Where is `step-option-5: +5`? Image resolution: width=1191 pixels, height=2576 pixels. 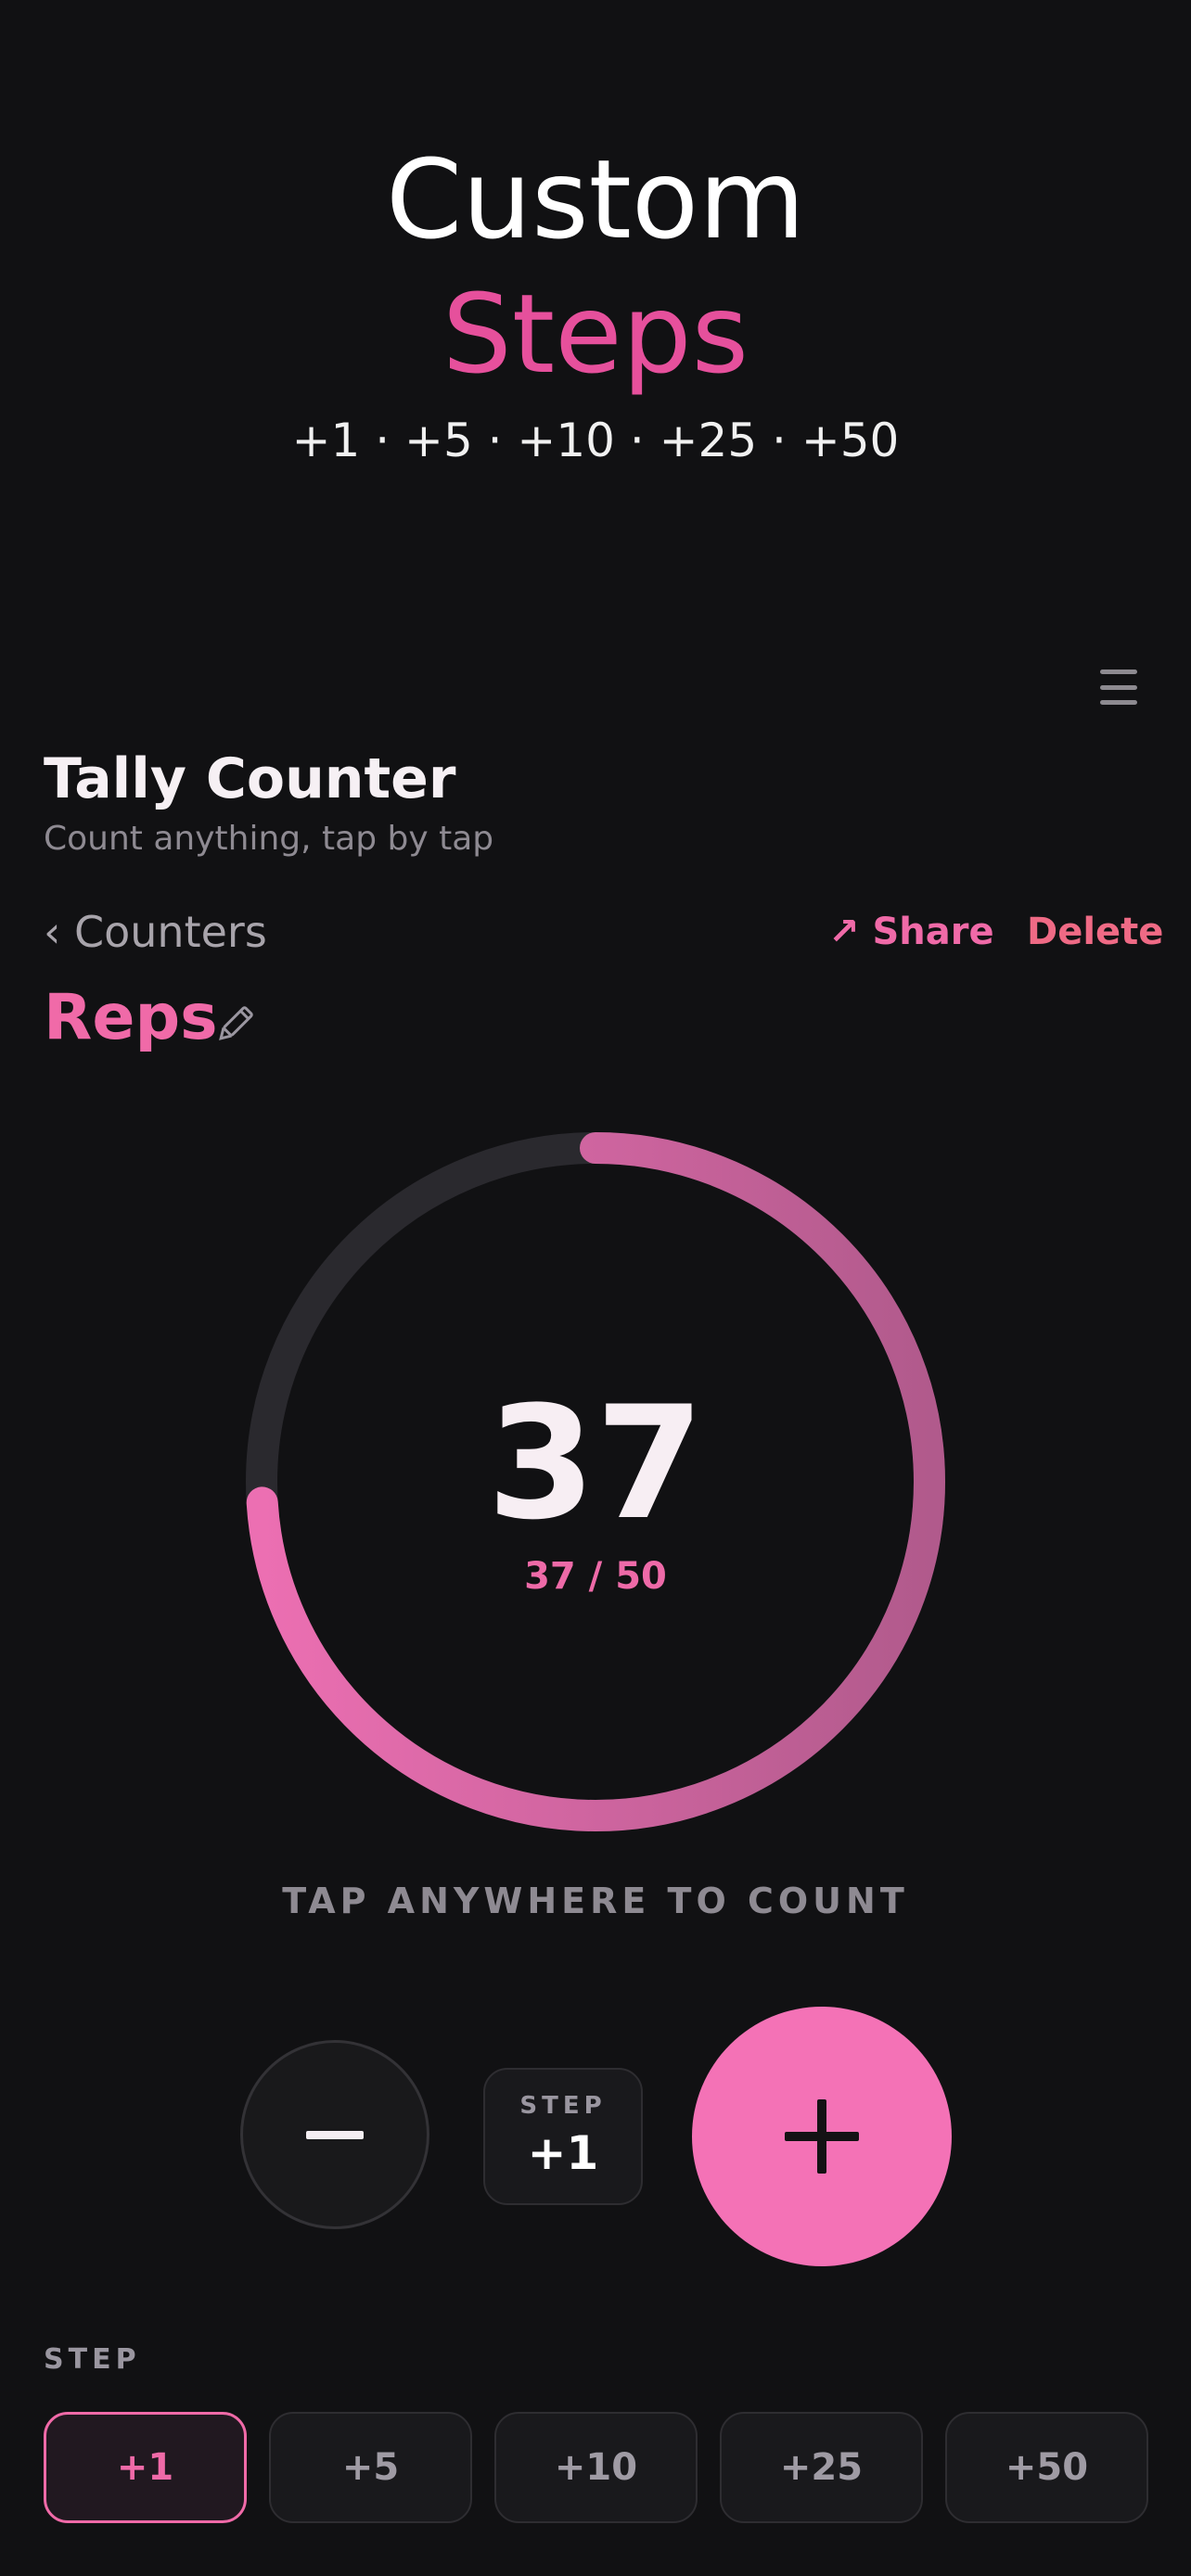 step-option-5: +5 is located at coordinates (370, 2467).